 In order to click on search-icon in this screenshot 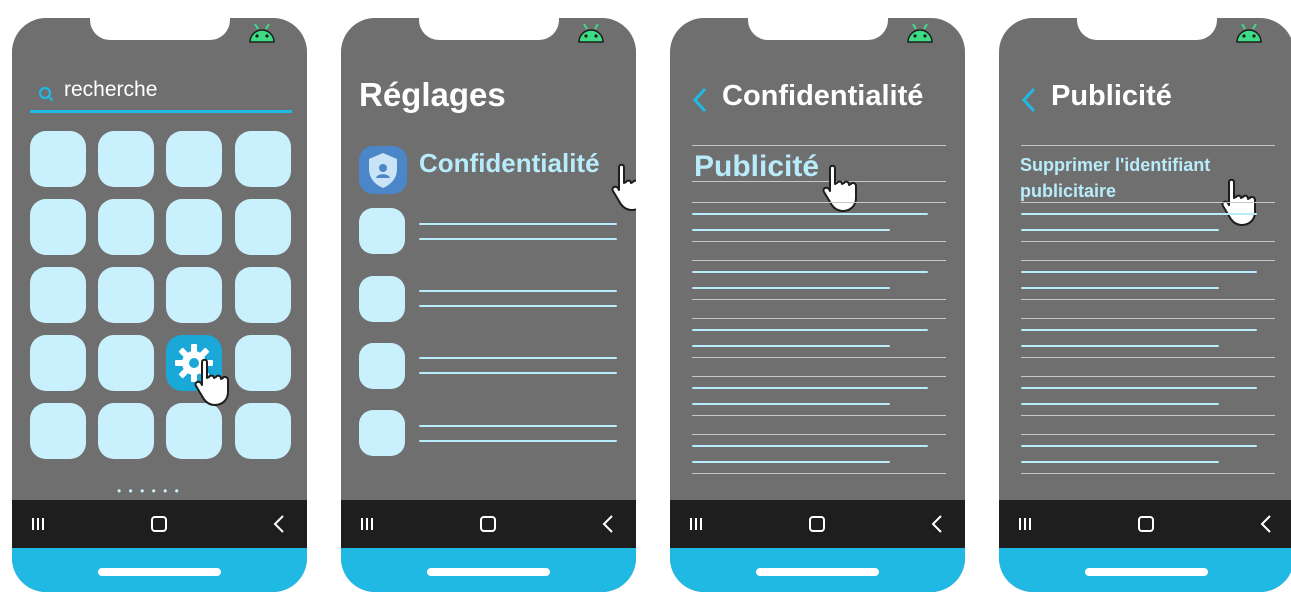, I will do `click(46, 94)`.